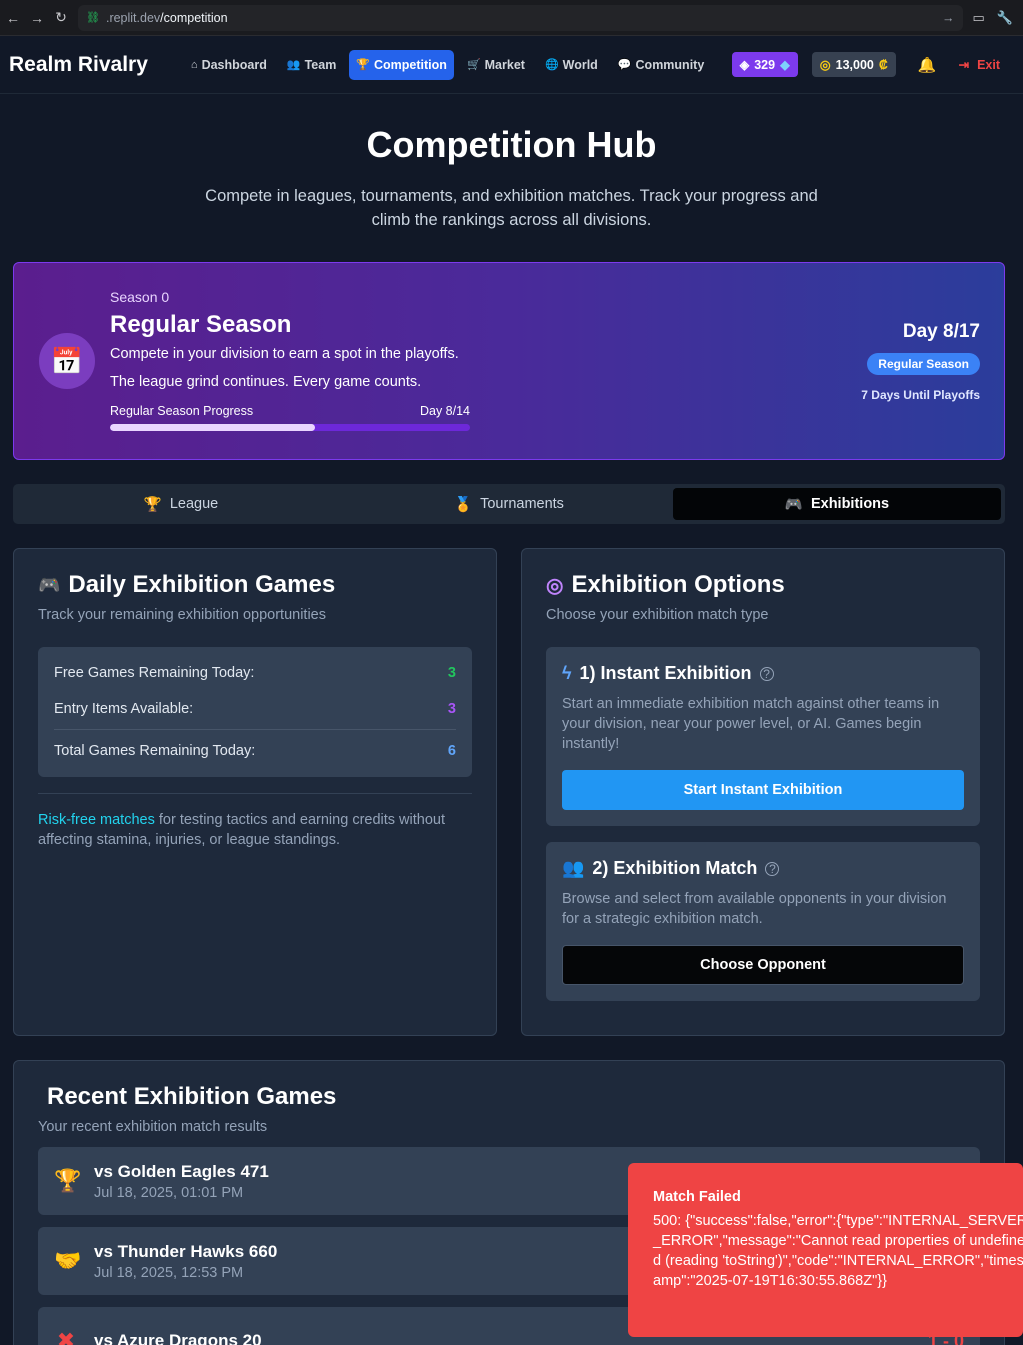 This screenshot has width=1023, height=1345. I want to click on options-card-subtitle: Choose your exhibition match type, so click(657, 615).